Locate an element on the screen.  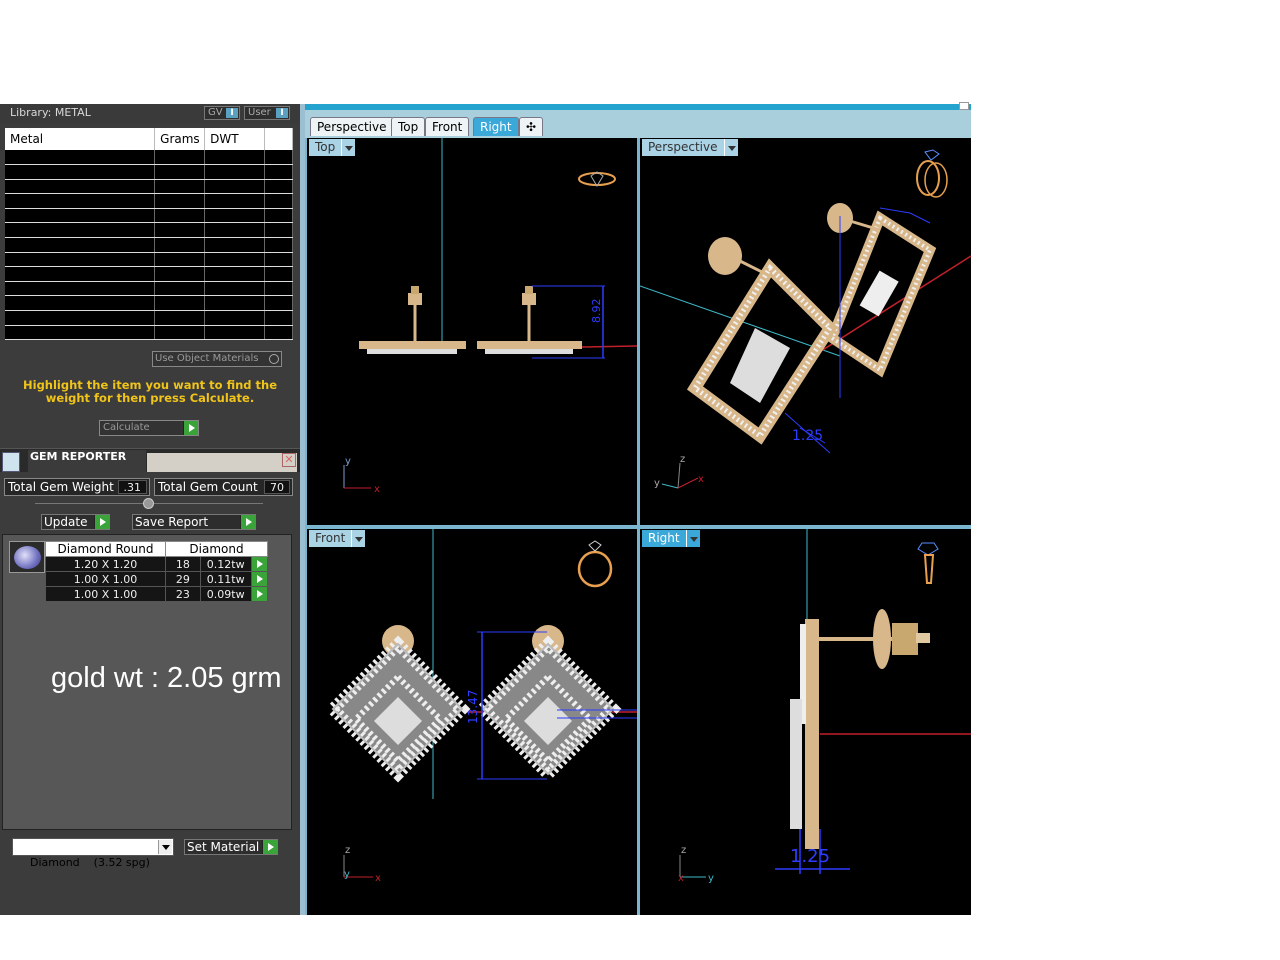
splitter-handle-icon is located at coordinates (148, 503).